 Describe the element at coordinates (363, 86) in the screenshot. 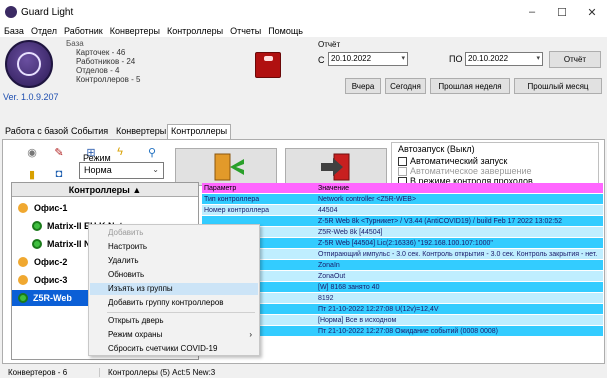

I see `yesterday-button: Вчера` at that location.